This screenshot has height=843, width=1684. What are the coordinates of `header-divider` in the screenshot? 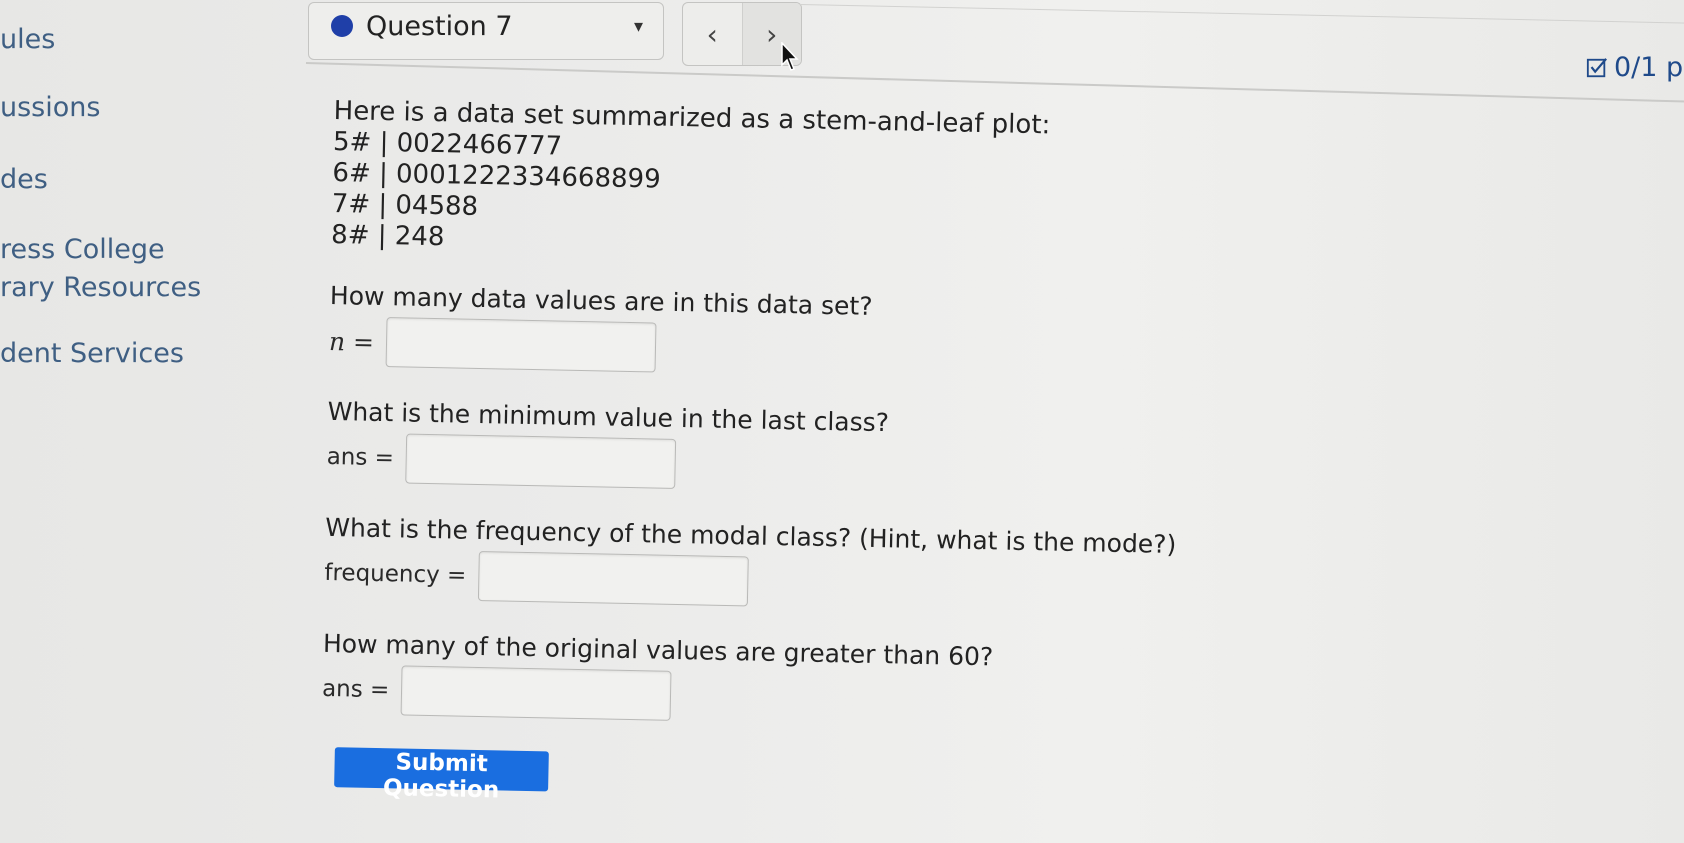 It's located at (994, 82).